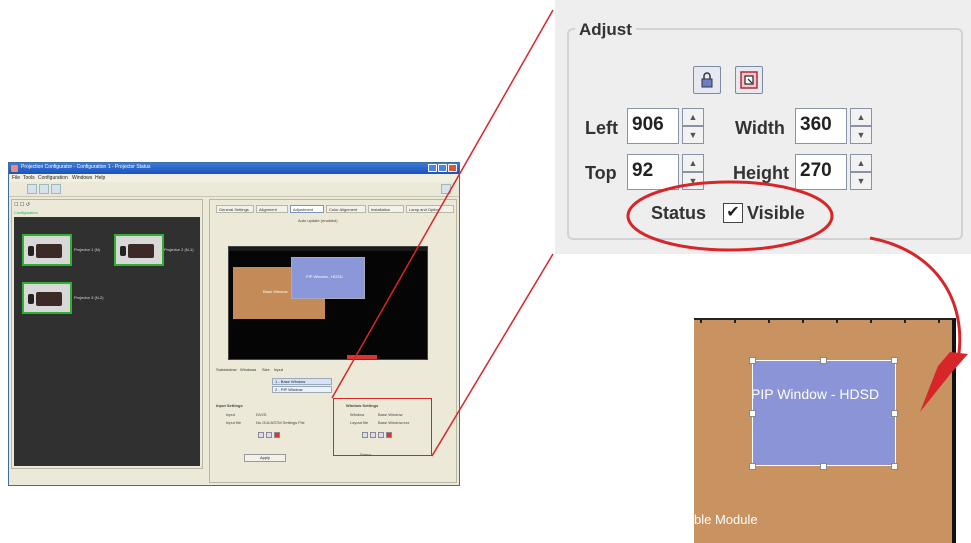 The image size is (971, 543). Describe the element at coordinates (915, 298) in the screenshot. I see `callout-arrow-curve` at that location.